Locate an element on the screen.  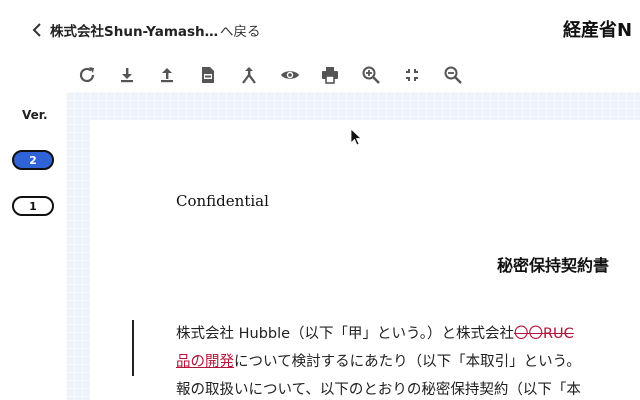
body-line-1: 株式会社 Hubble（以下「甲」という。）と株式会社〇〇RUC is located at coordinates (375, 332).